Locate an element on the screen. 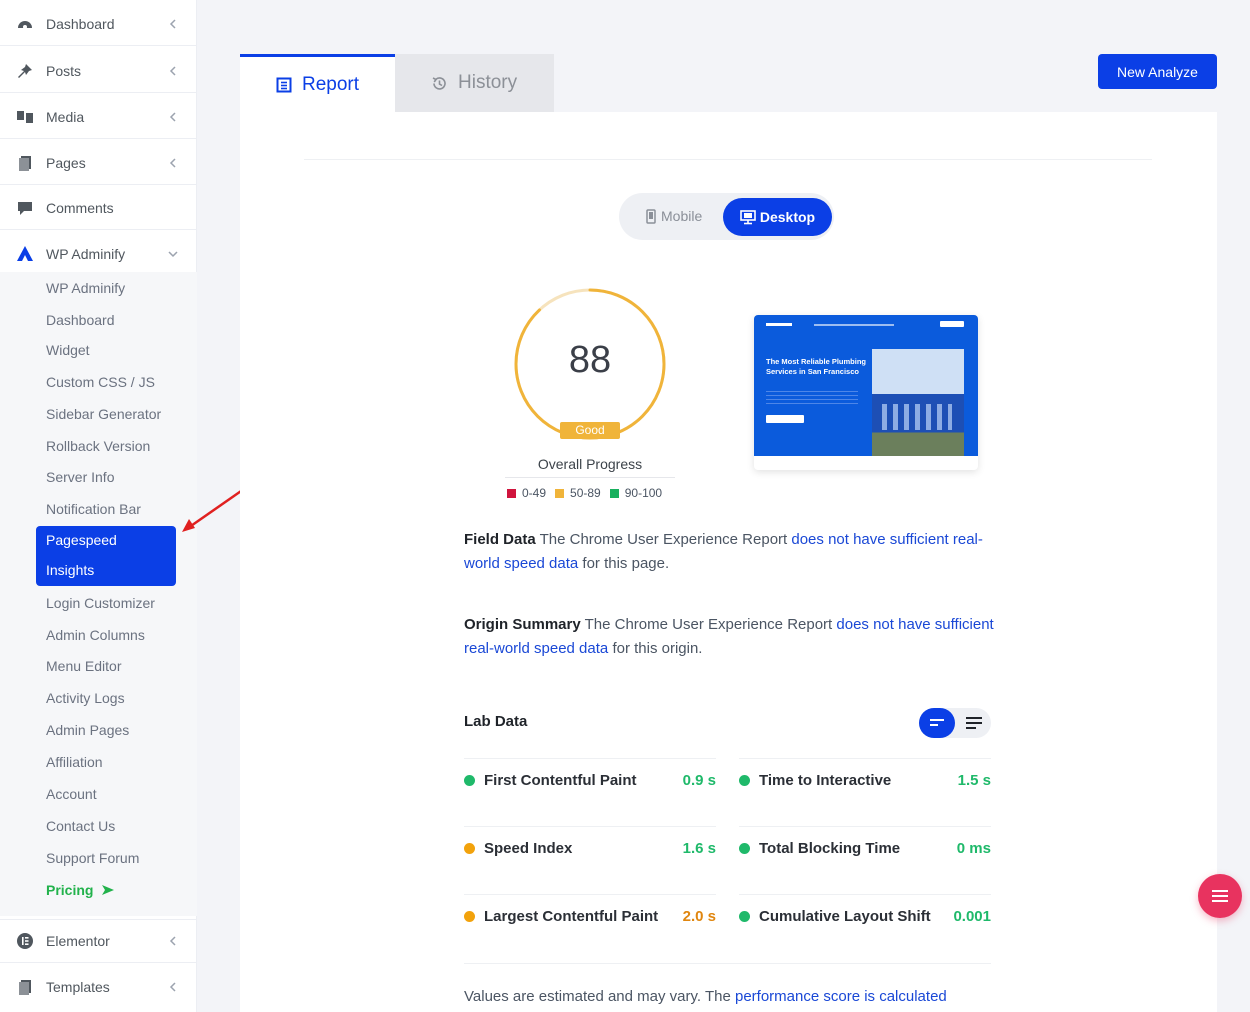  adminify-icon is located at coordinates (25, 254).